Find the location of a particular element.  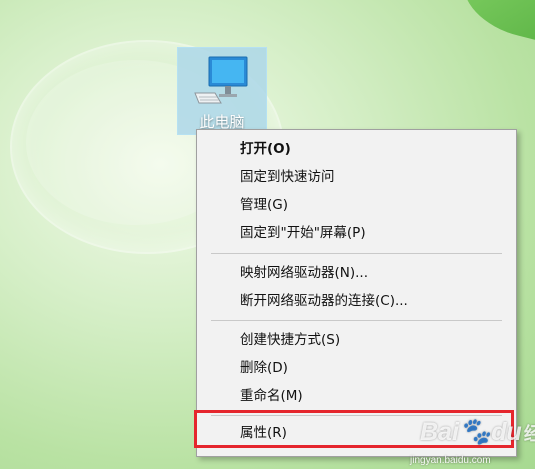

menu-item-manage: 管理(G) is located at coordinates (356, 205).